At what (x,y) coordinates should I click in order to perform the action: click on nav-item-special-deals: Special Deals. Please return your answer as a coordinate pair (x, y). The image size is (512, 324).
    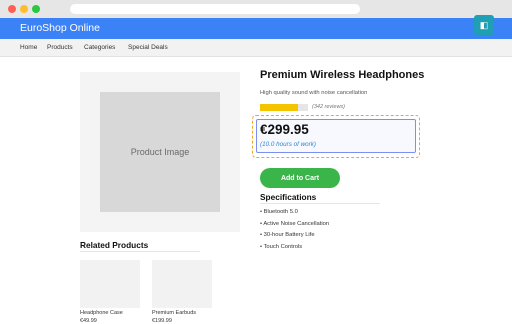
    Looking at the image, I should click on (148, 47).